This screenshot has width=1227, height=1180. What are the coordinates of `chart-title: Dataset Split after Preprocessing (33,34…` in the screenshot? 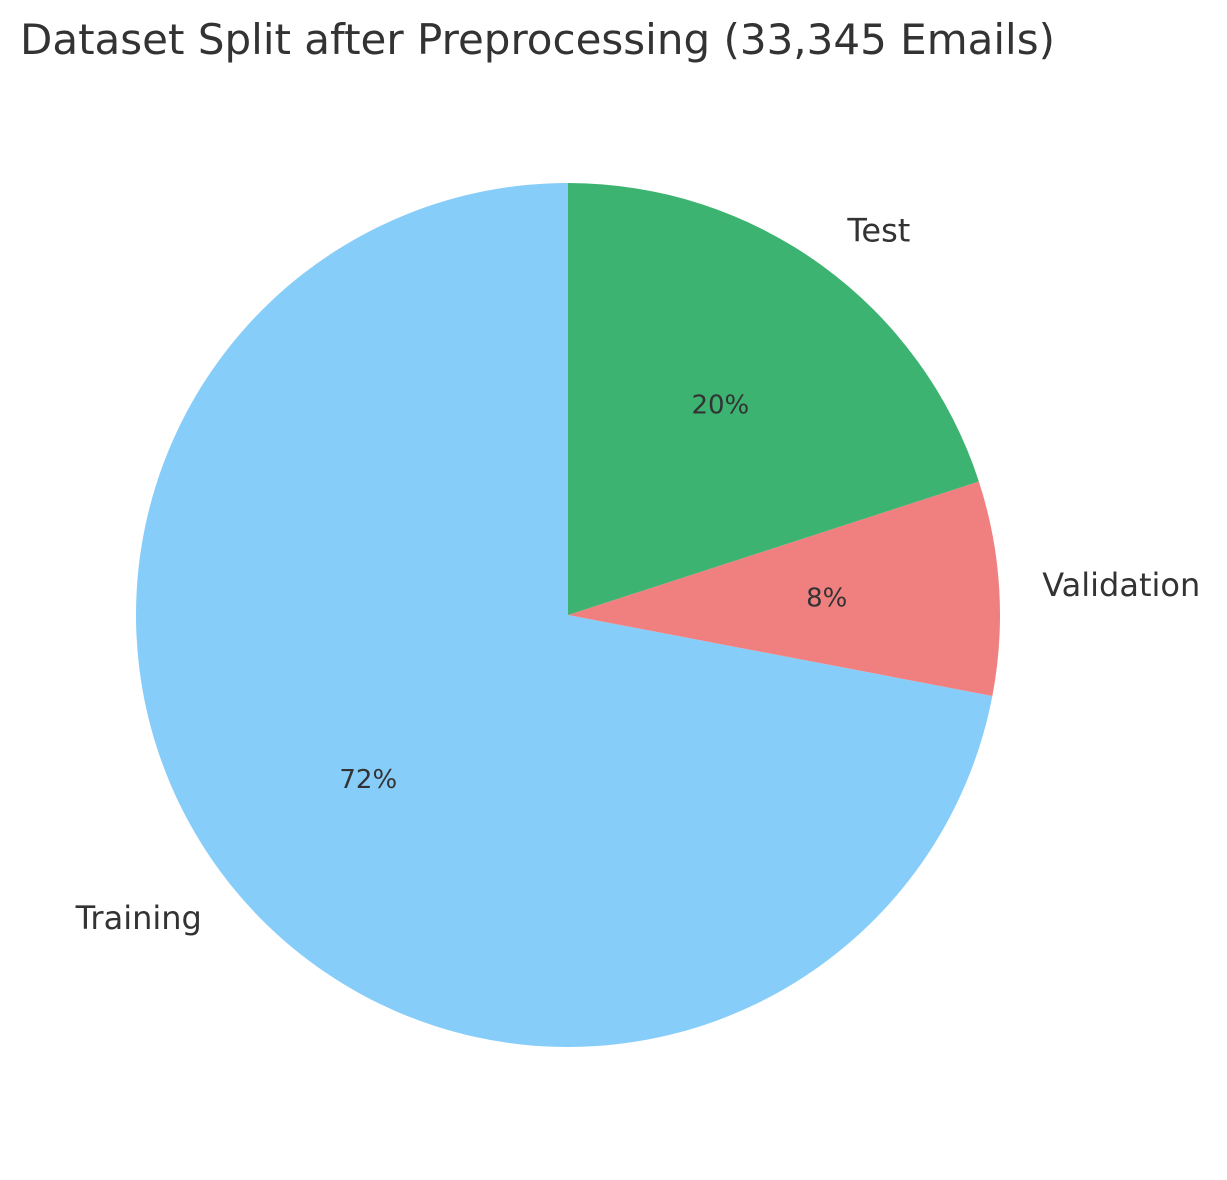 It's located at (537, 39).